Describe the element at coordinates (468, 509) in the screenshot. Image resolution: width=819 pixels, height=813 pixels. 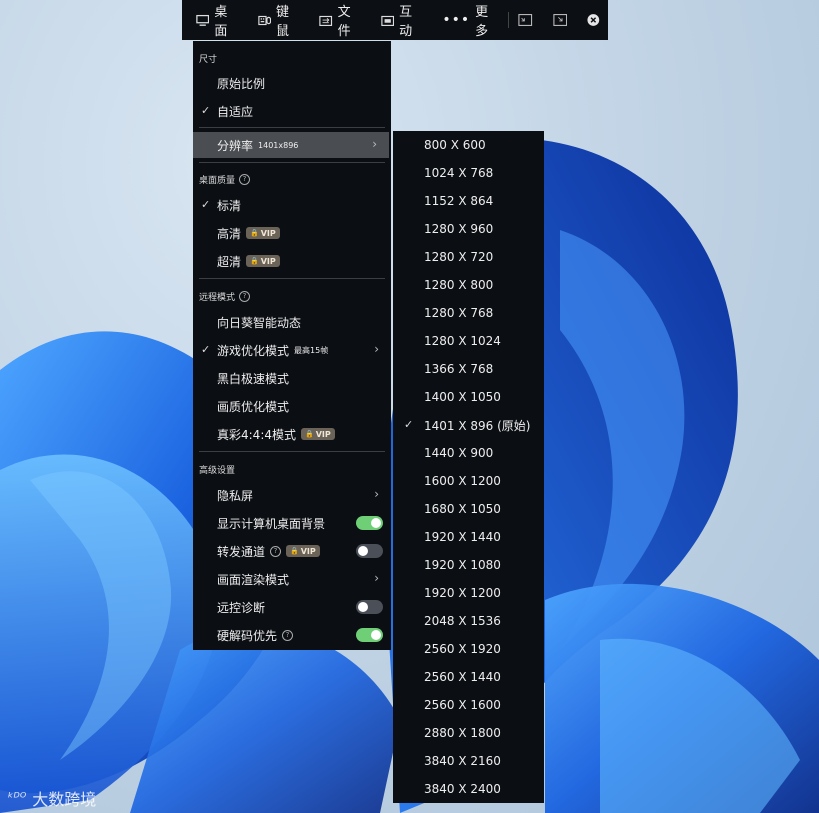
I see `resolution-option: 1680 X 1050` at that location.